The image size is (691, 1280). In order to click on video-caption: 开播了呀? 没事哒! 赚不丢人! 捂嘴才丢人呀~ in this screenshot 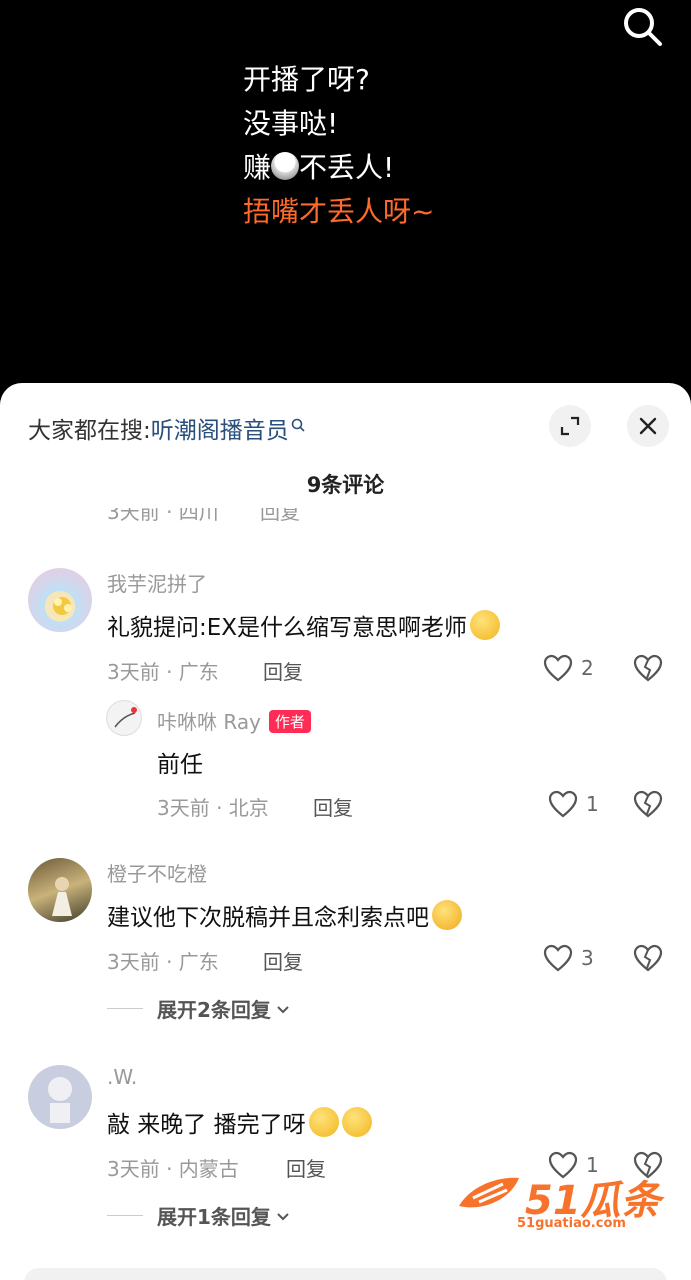, I will do `click(338, 146)`.